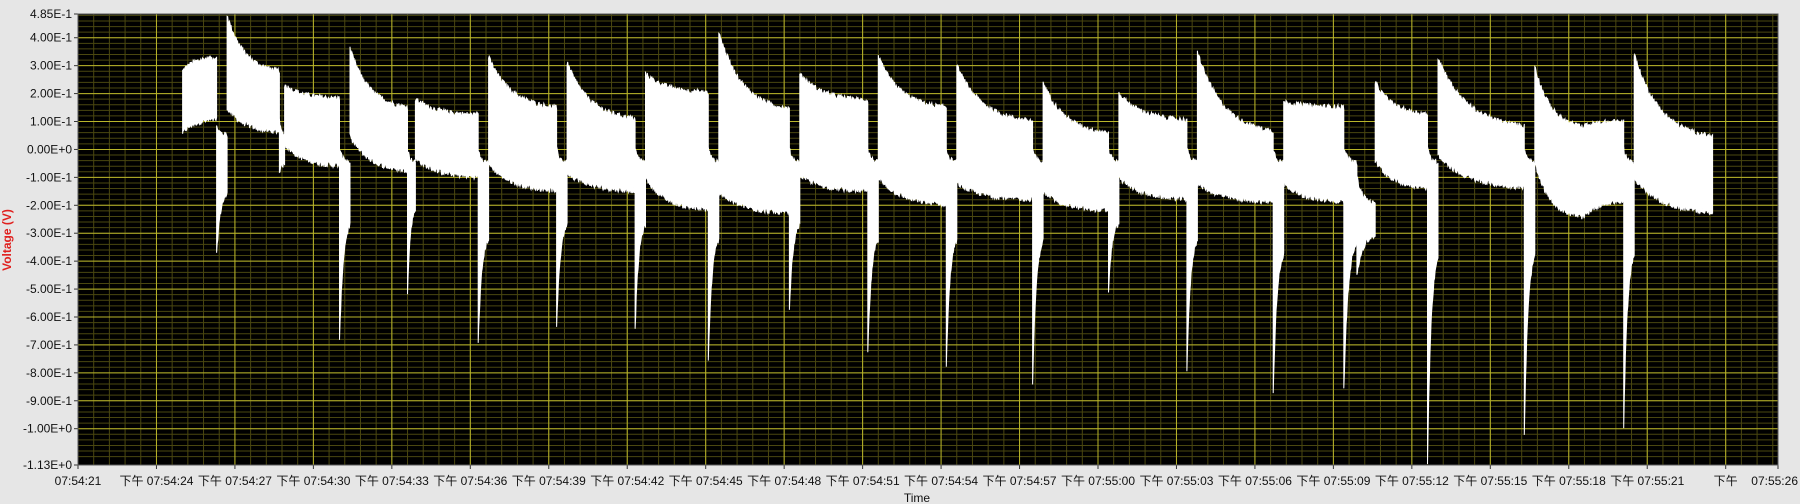 The image size is (1800, 504). What do you see at coordinates (156, 481) in the screenshot?
I see `x-tick-label: 下午 07:54:24` at bounding box center [156, 481].